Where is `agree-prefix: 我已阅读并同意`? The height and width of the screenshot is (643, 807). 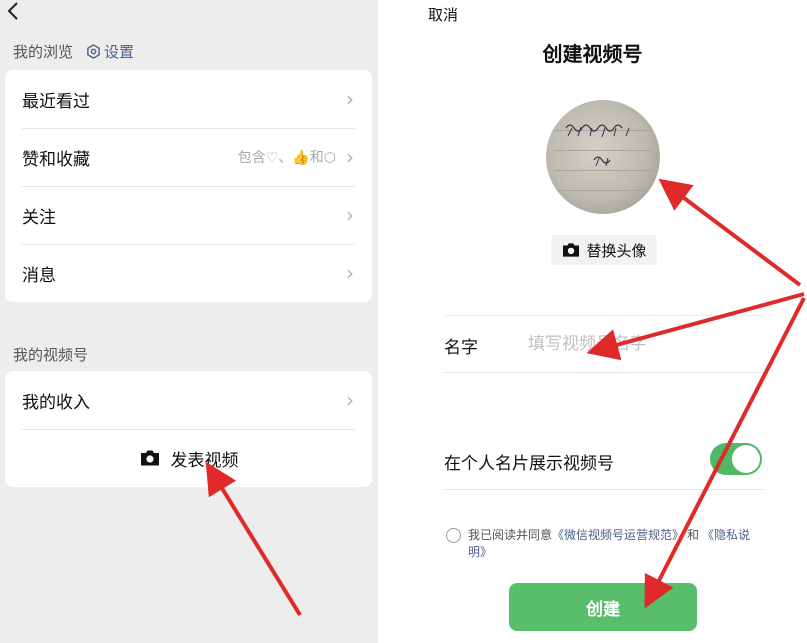 agree-prefix: 我已阅读并同意 is located at coordinates (510, 535).